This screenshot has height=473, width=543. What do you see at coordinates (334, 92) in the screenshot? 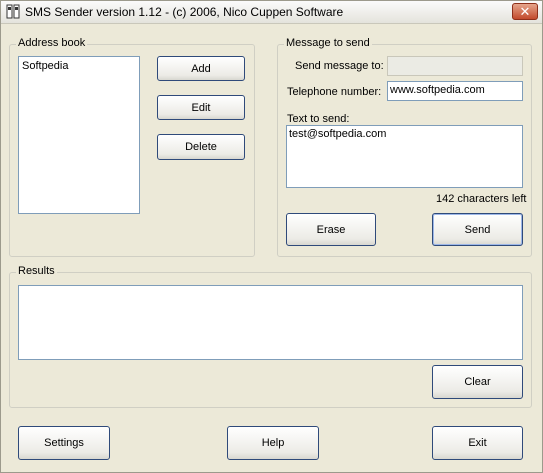
I see `phone-label: Telephone number:` at bounding box center [334, 92].